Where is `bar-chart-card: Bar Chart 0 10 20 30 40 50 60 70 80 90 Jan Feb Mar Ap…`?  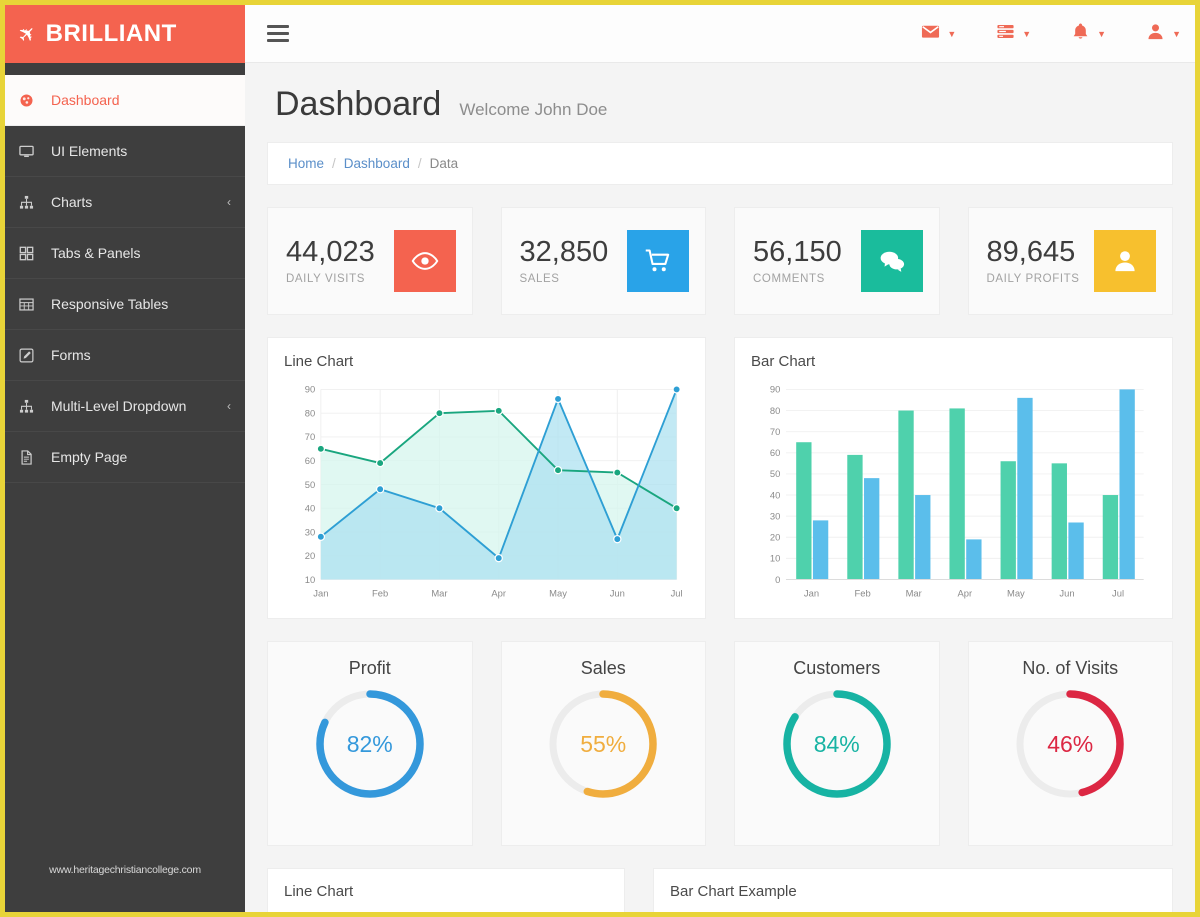
bar-chart-card: Bar Chart 0 10 20 30 40 50 60 70 80 90 Jan Feb Mar Ap… is located at coordinates (953, 478).